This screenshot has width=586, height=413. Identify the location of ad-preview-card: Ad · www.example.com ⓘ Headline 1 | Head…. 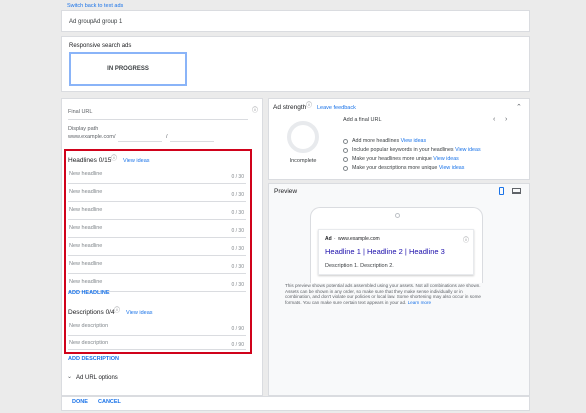
(396, 252).